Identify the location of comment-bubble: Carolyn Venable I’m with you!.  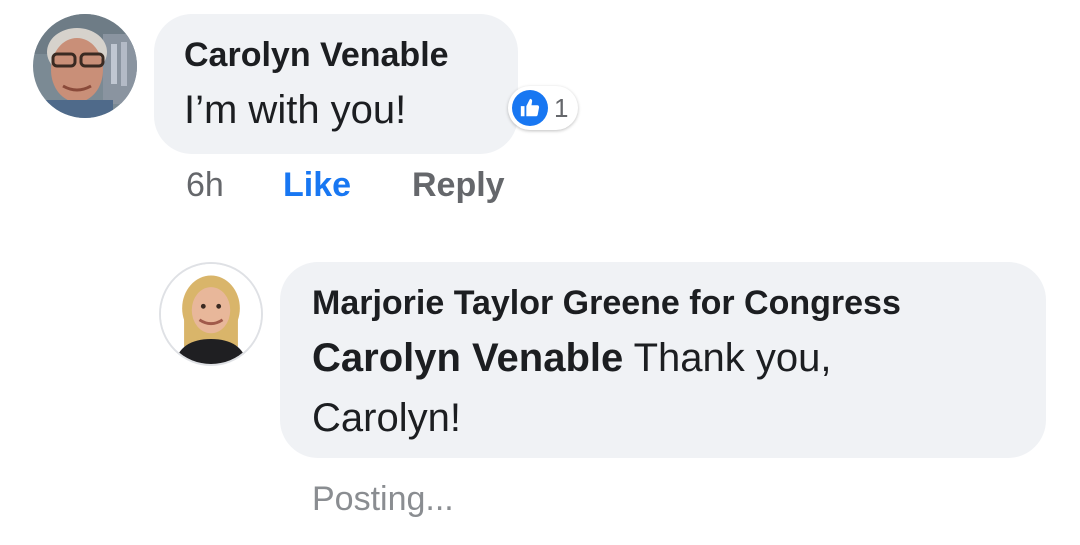
(336, 84).